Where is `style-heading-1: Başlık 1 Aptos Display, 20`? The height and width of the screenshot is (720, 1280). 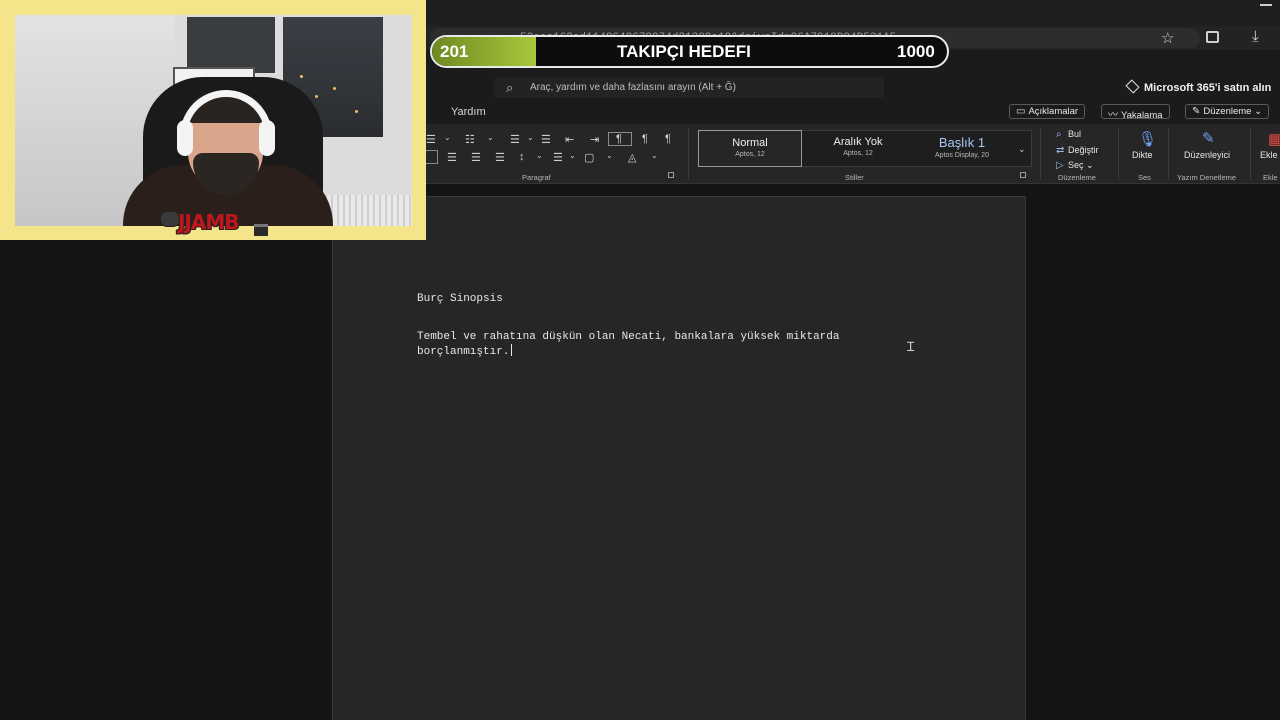
style-heading-1: Başlık 1 Aptos Display, 20 is located at coordinates (962, 148).